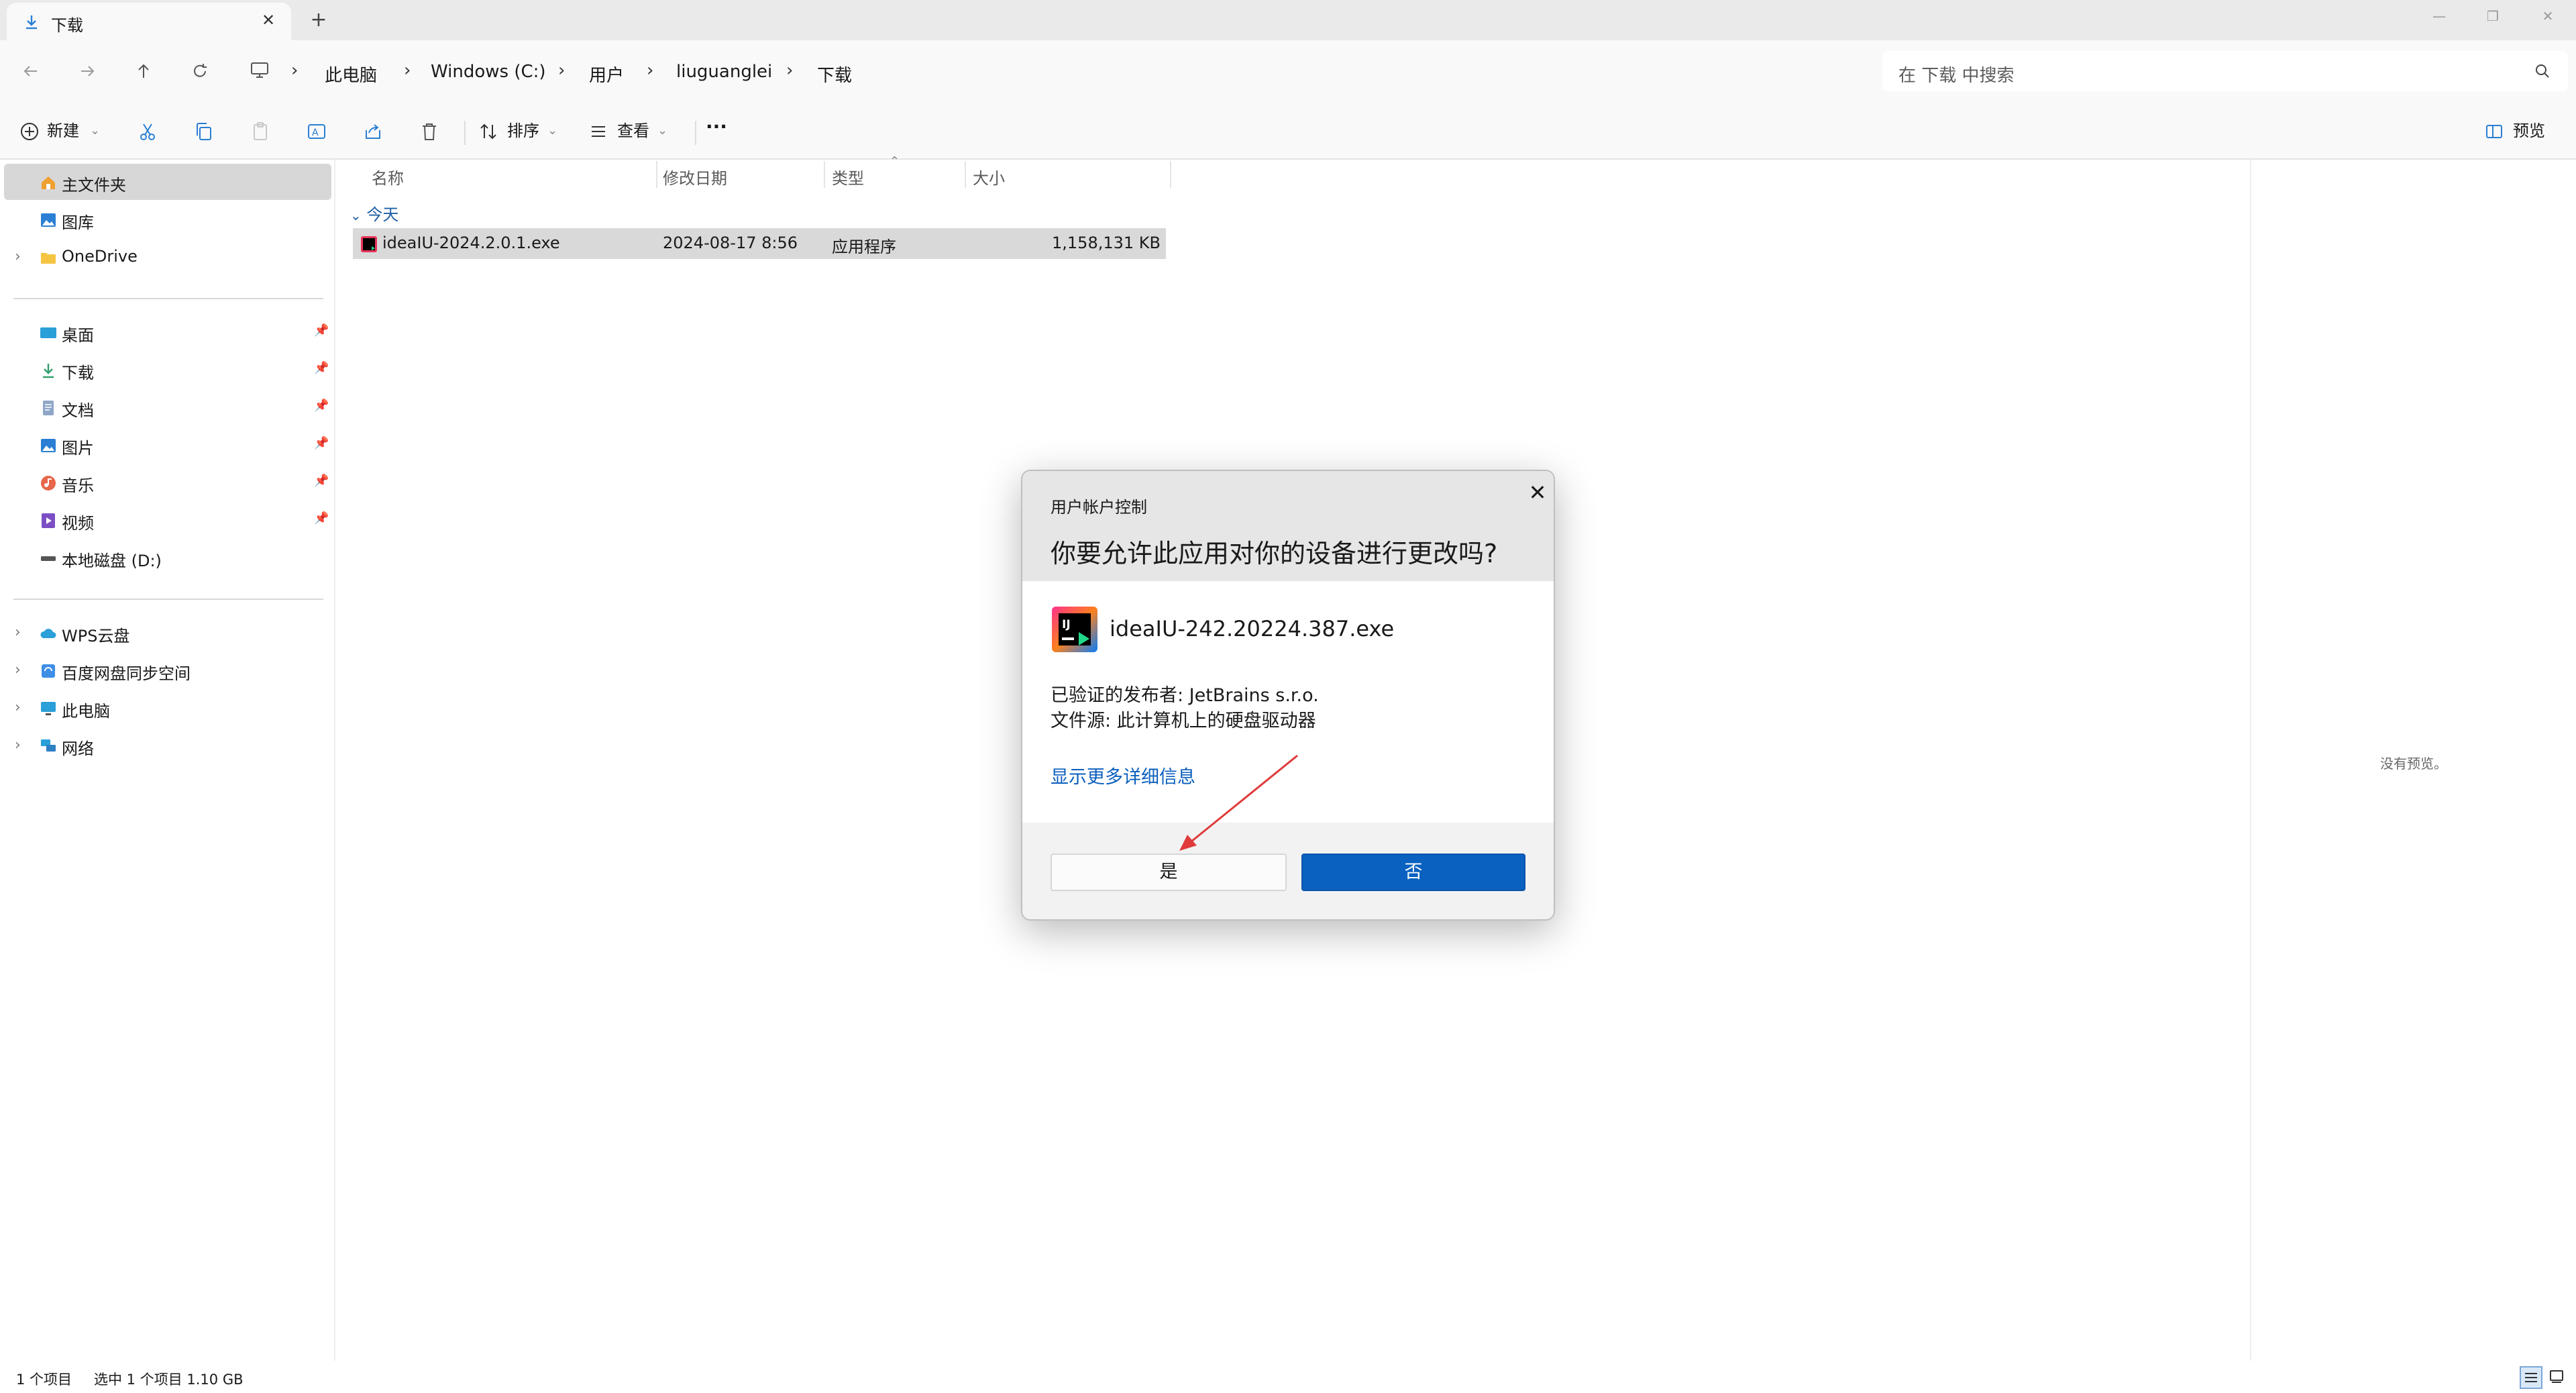 Image resolution: width=2576 pixels, height=1393 pixels. What do you see at coordinates (716, 126) in the screenshot?
I see `more-options-button: ···` at bounding box center [716, 126].